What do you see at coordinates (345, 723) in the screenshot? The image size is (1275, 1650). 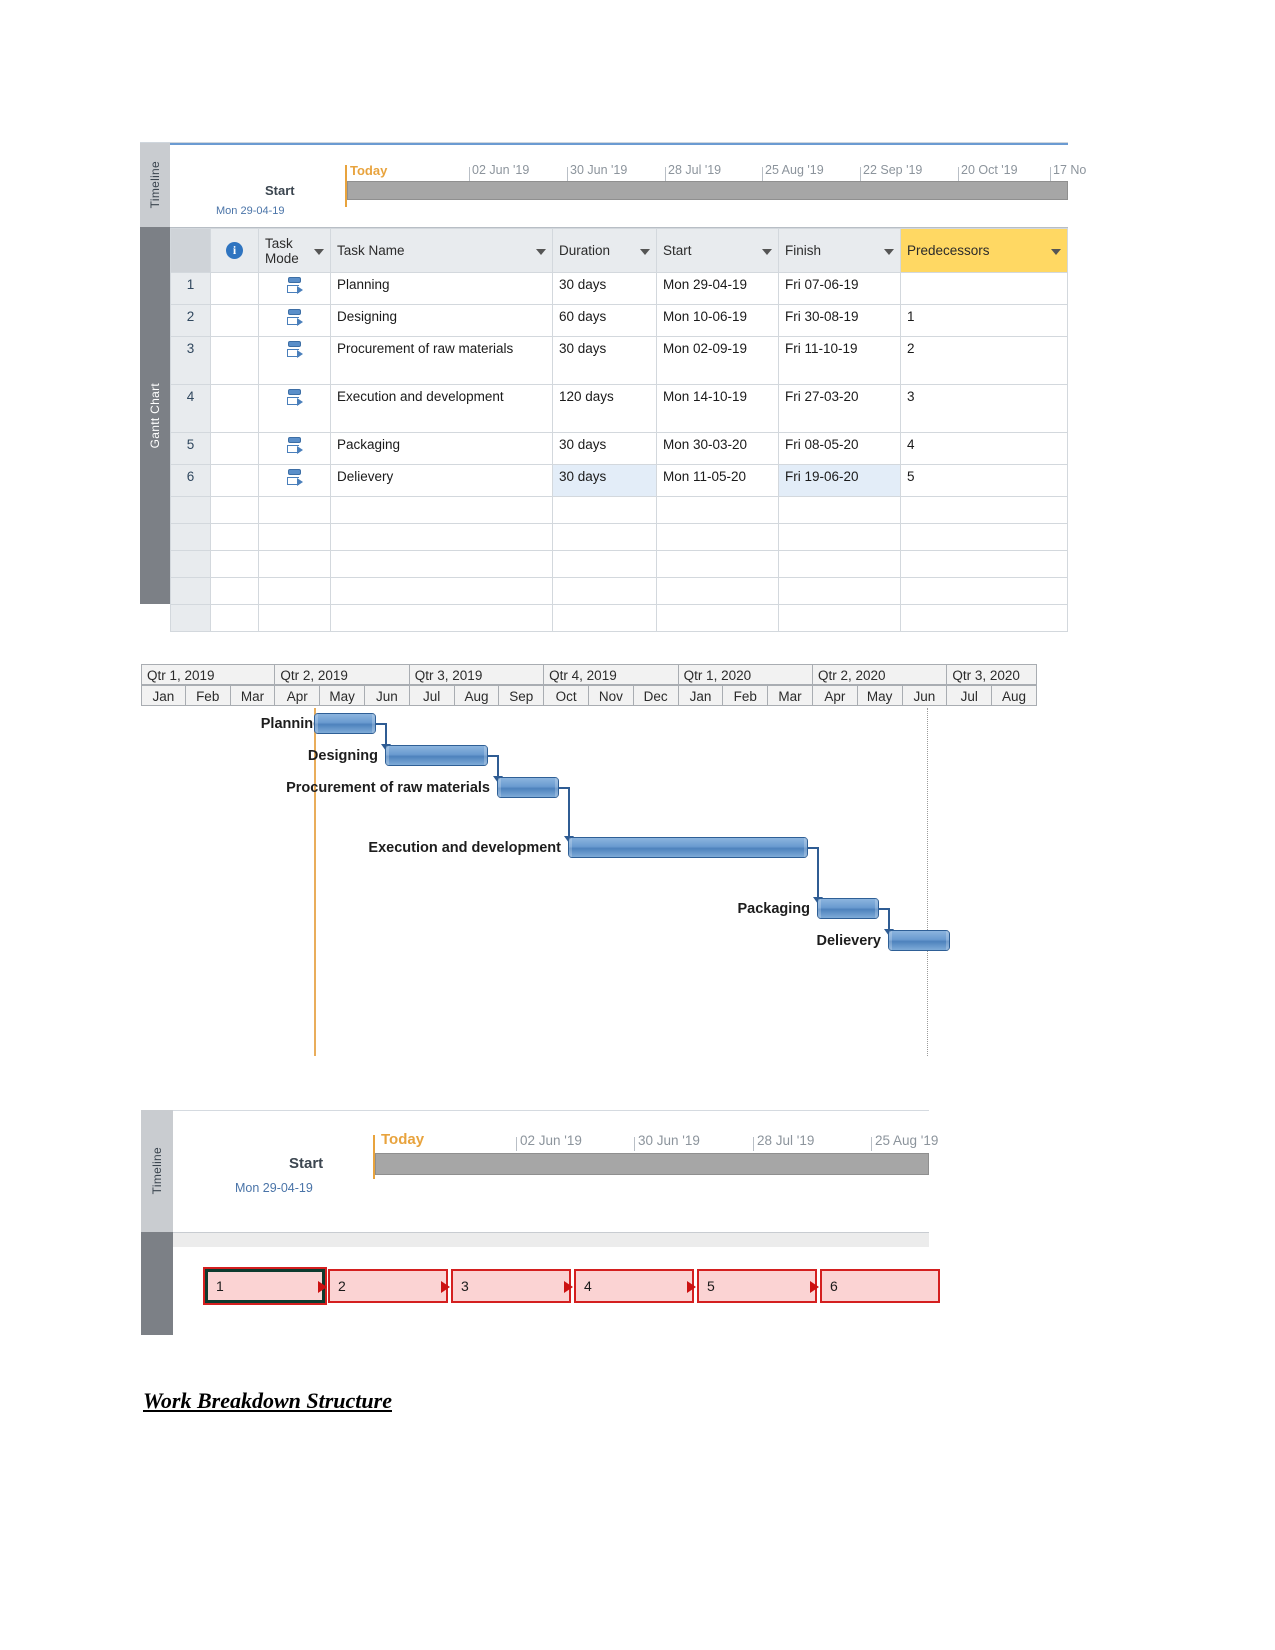 I see `gantt-bar-planning` at bounding box center [345, 723].